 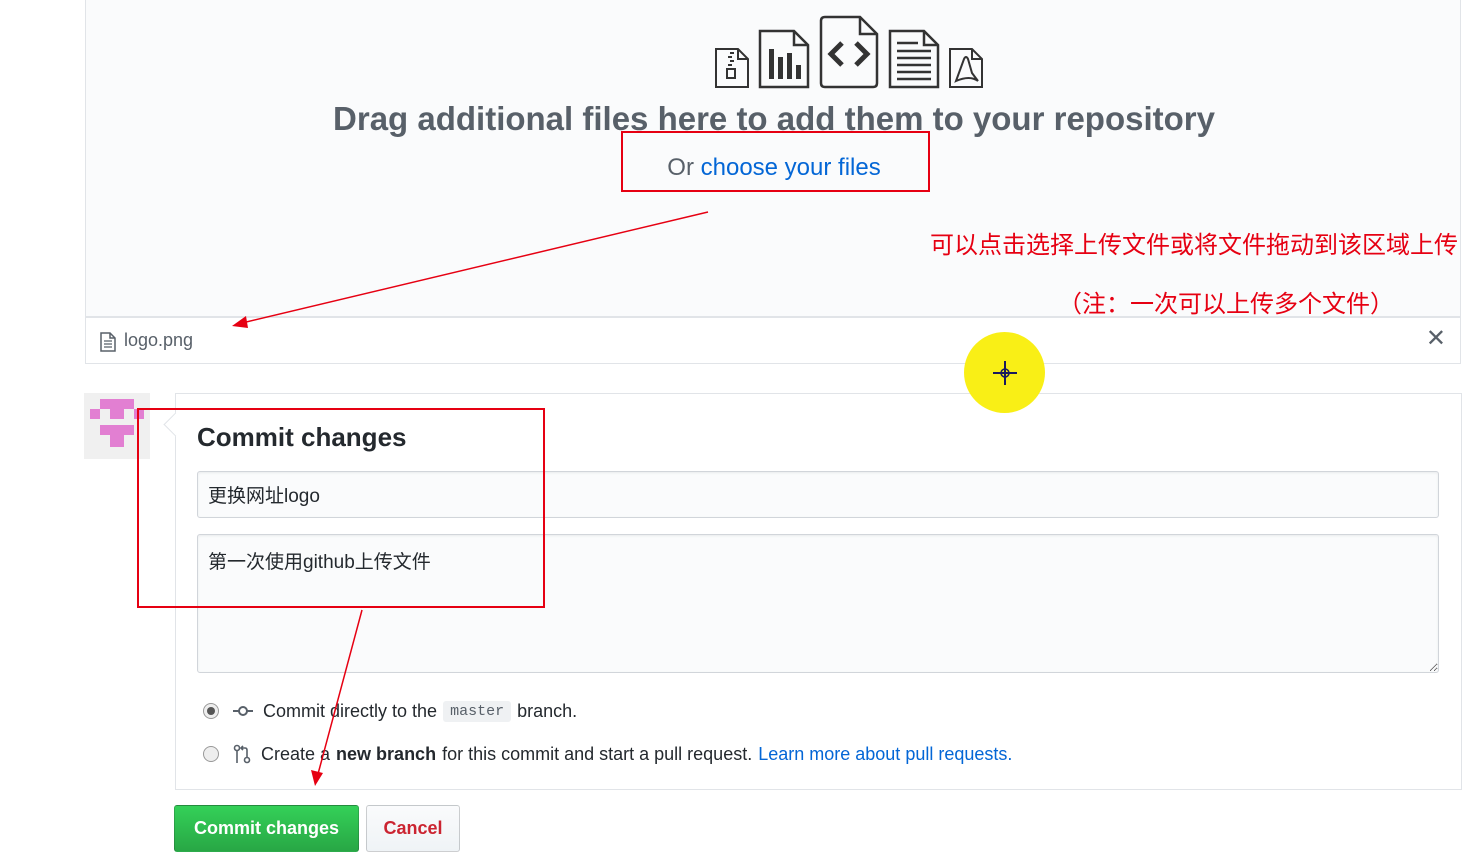 I want to click on annotation-arrow-to-commit, so click(x=340, y=692).